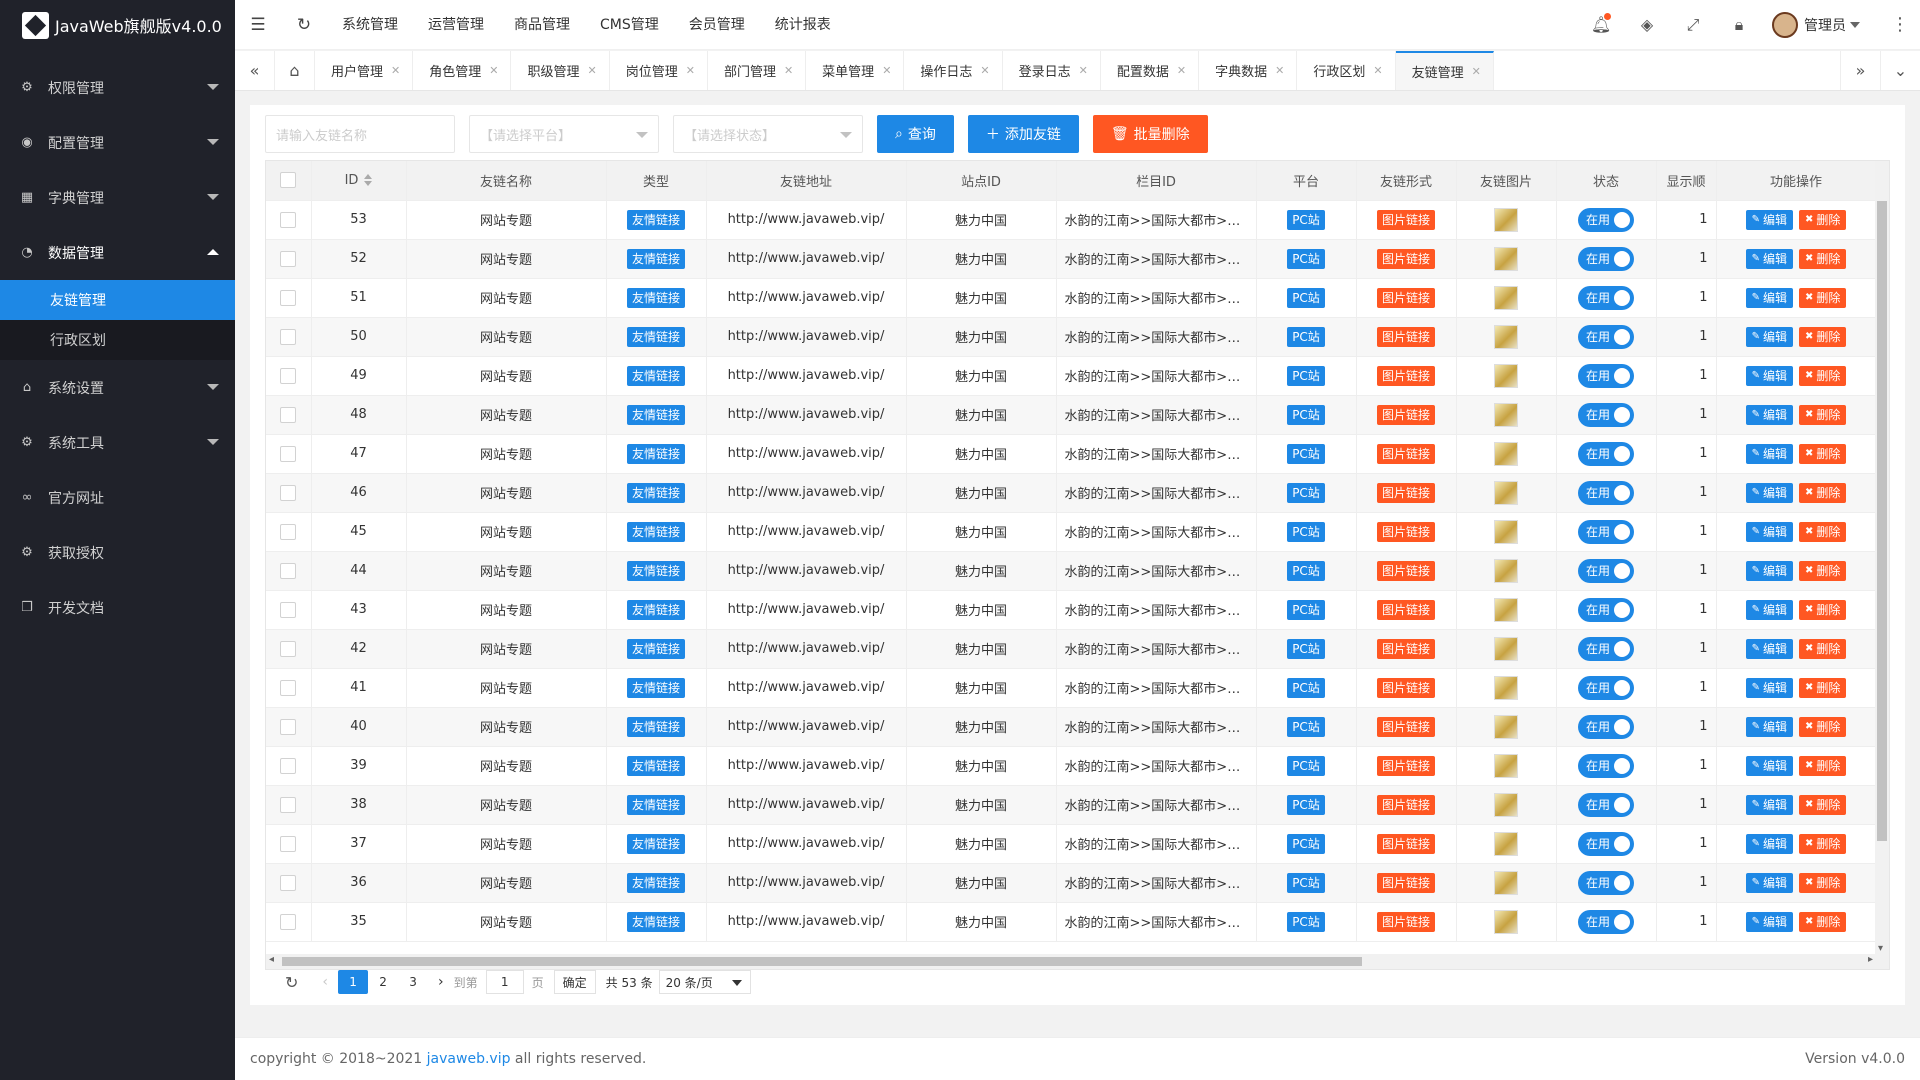 This screenshot has height=1080, width=1920. Describe the element at coordinates (117, 497) in the screenshot. I see `sidebar-item-6: ∞ 官方网址` at that location.